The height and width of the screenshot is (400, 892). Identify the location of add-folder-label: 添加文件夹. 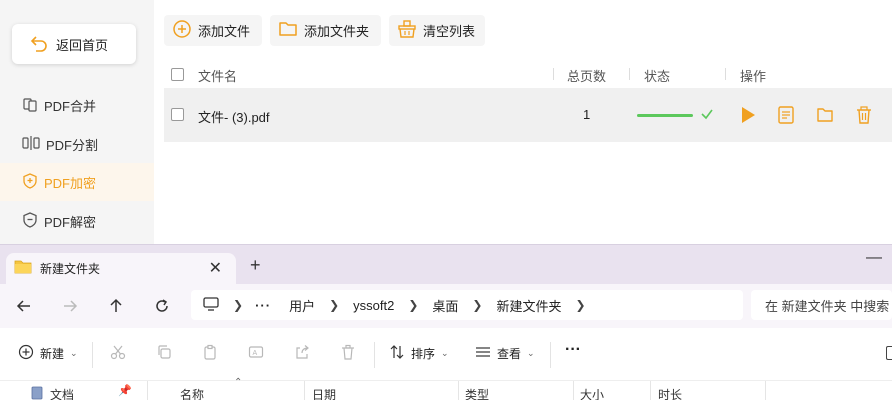
(337, 31).